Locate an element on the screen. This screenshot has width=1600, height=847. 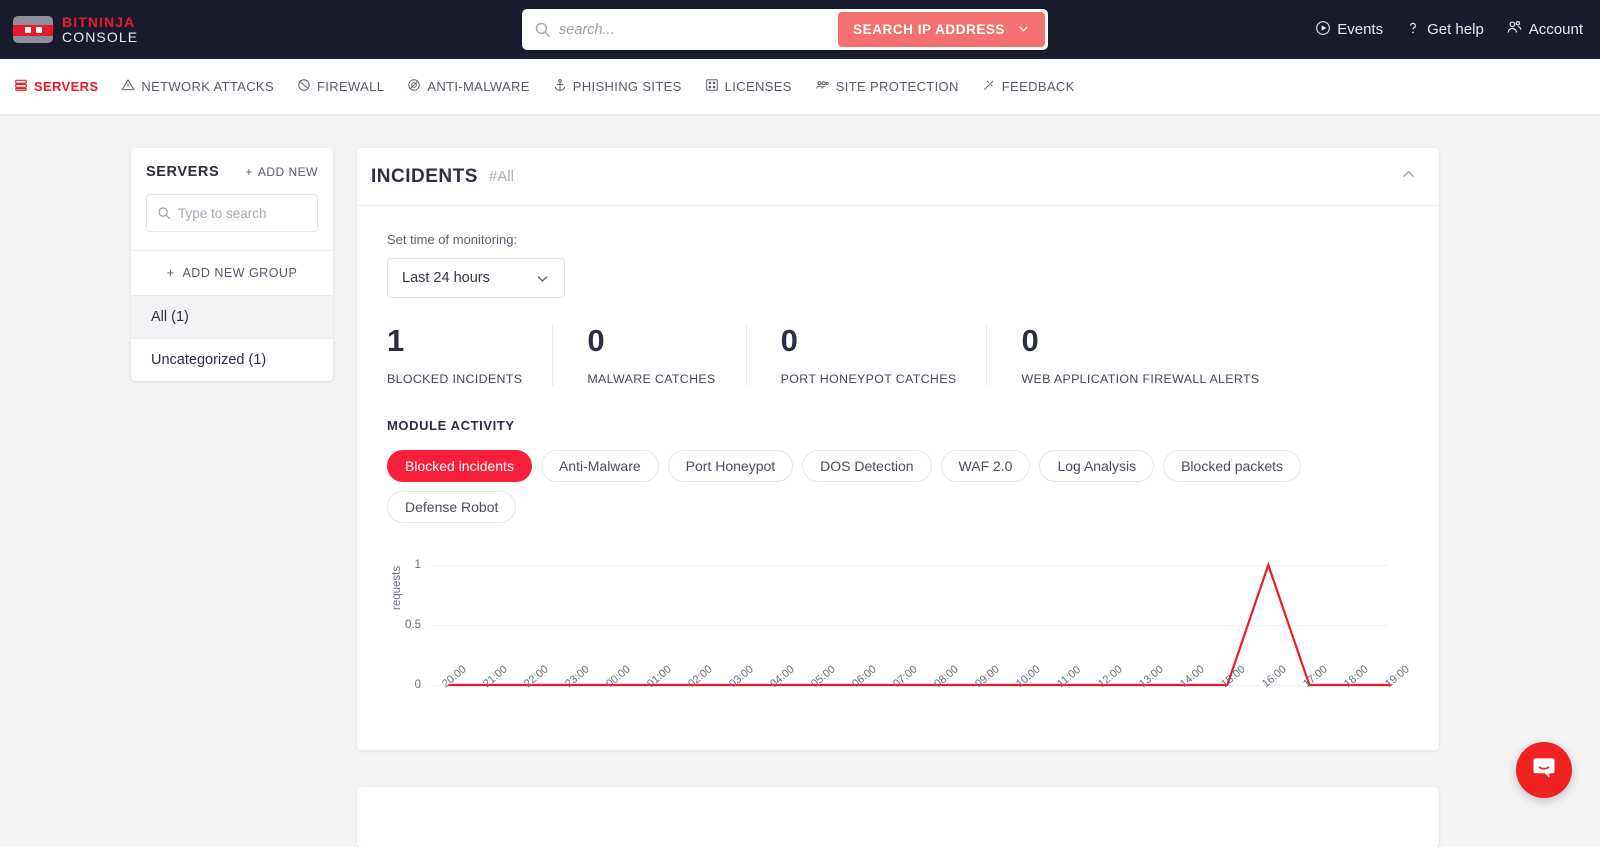
feedback-icon is located at coordinates (989, 86).